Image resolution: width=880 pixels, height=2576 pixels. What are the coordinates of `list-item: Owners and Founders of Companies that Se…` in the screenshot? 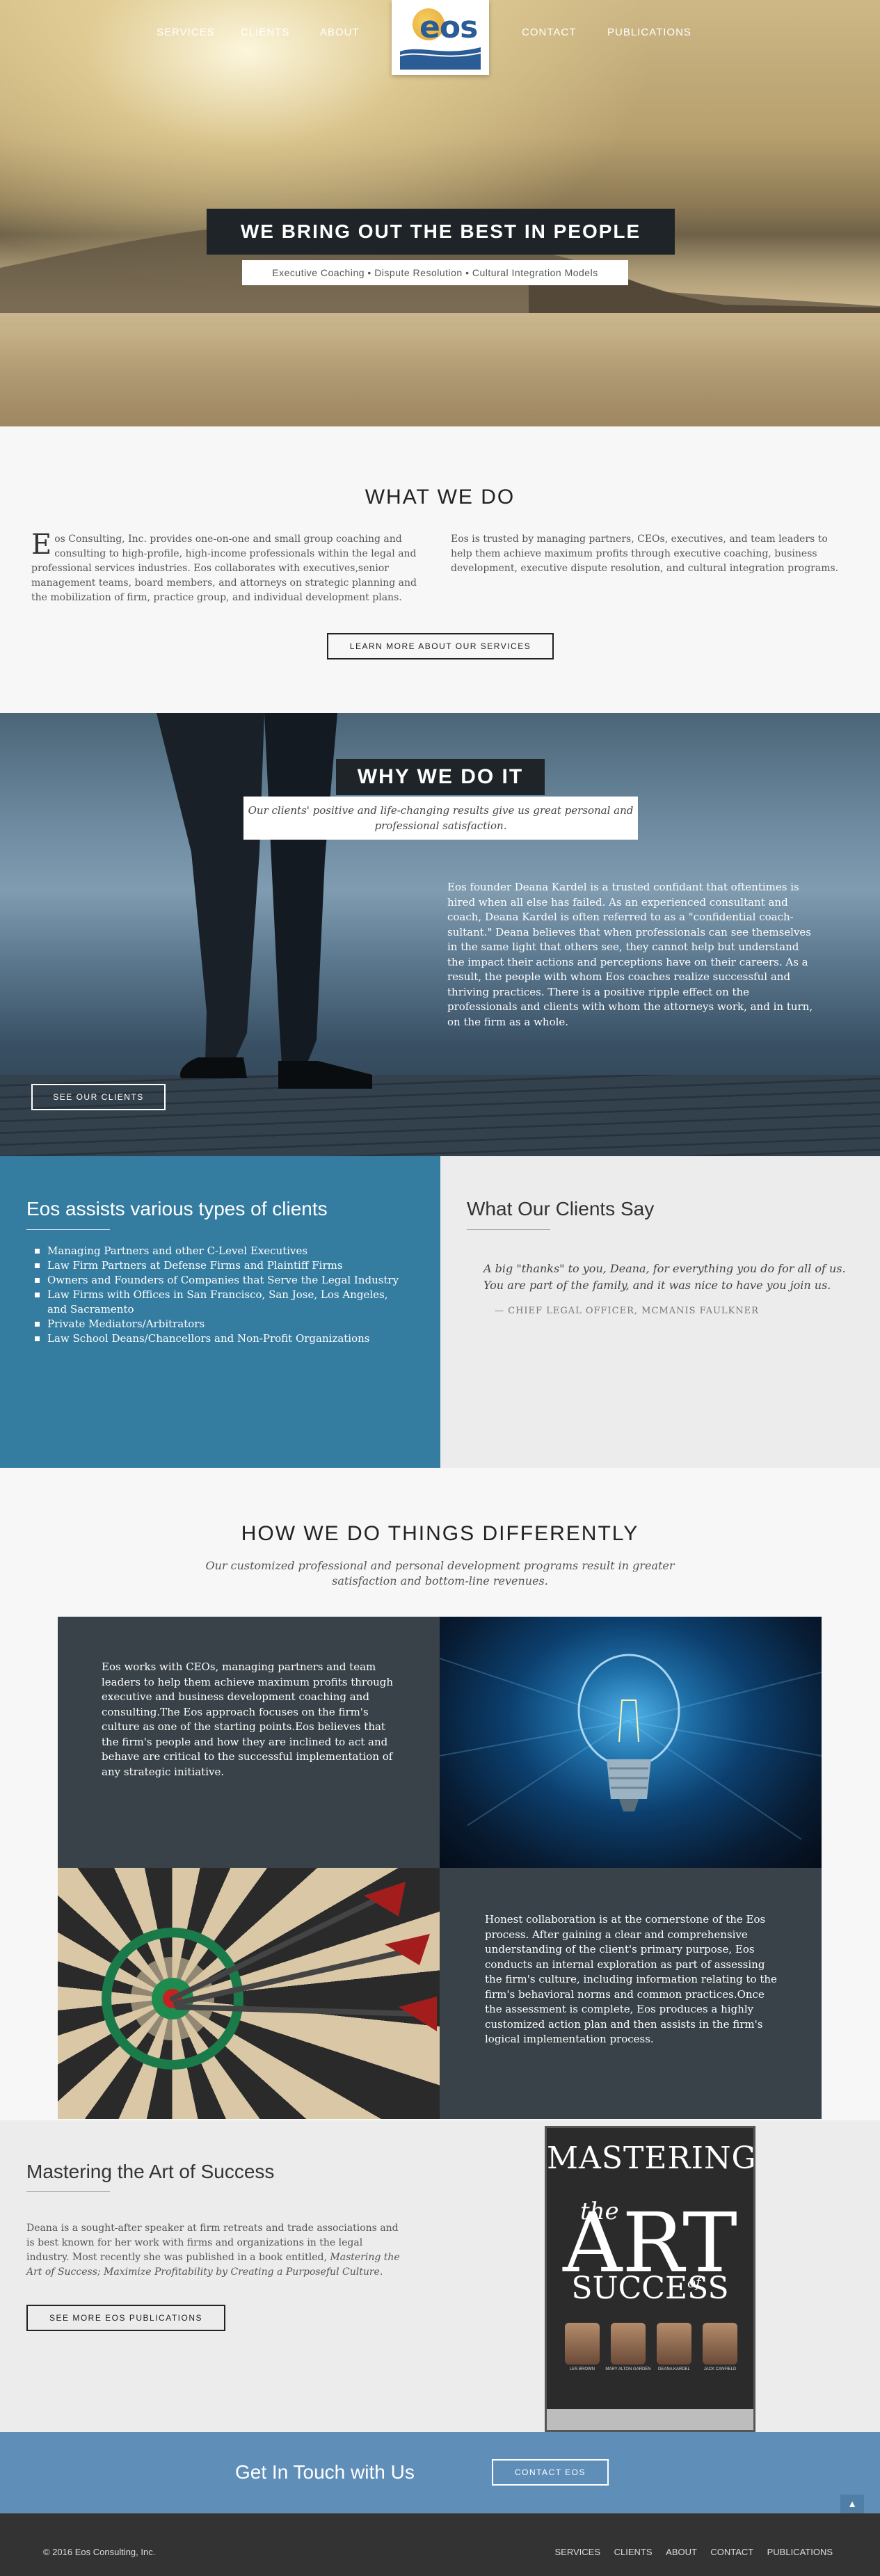 It's located at (222, 1280).